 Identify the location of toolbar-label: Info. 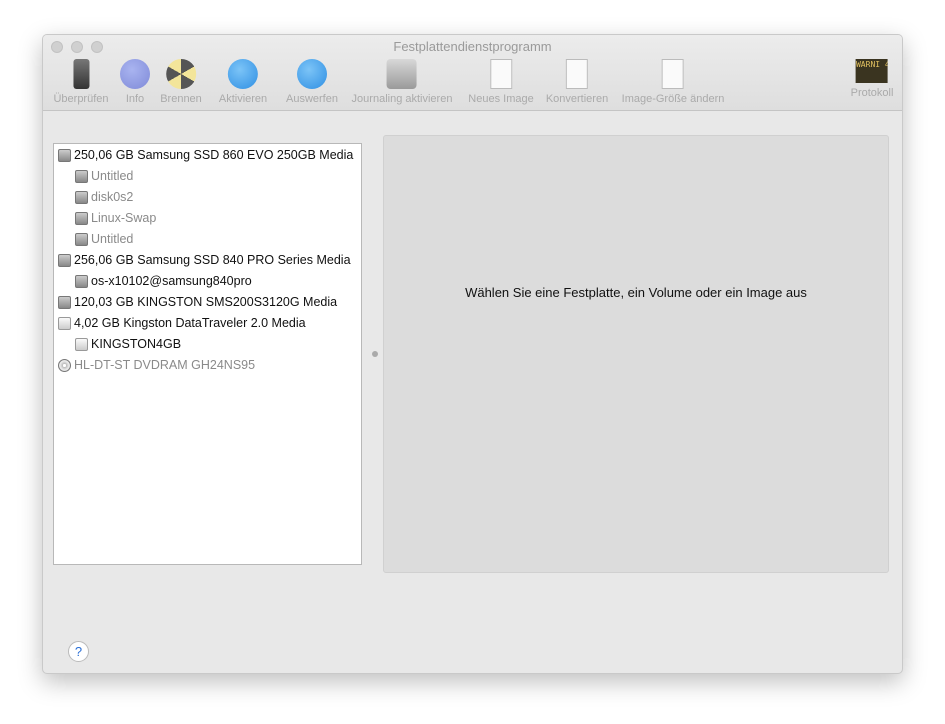
(135, 99).